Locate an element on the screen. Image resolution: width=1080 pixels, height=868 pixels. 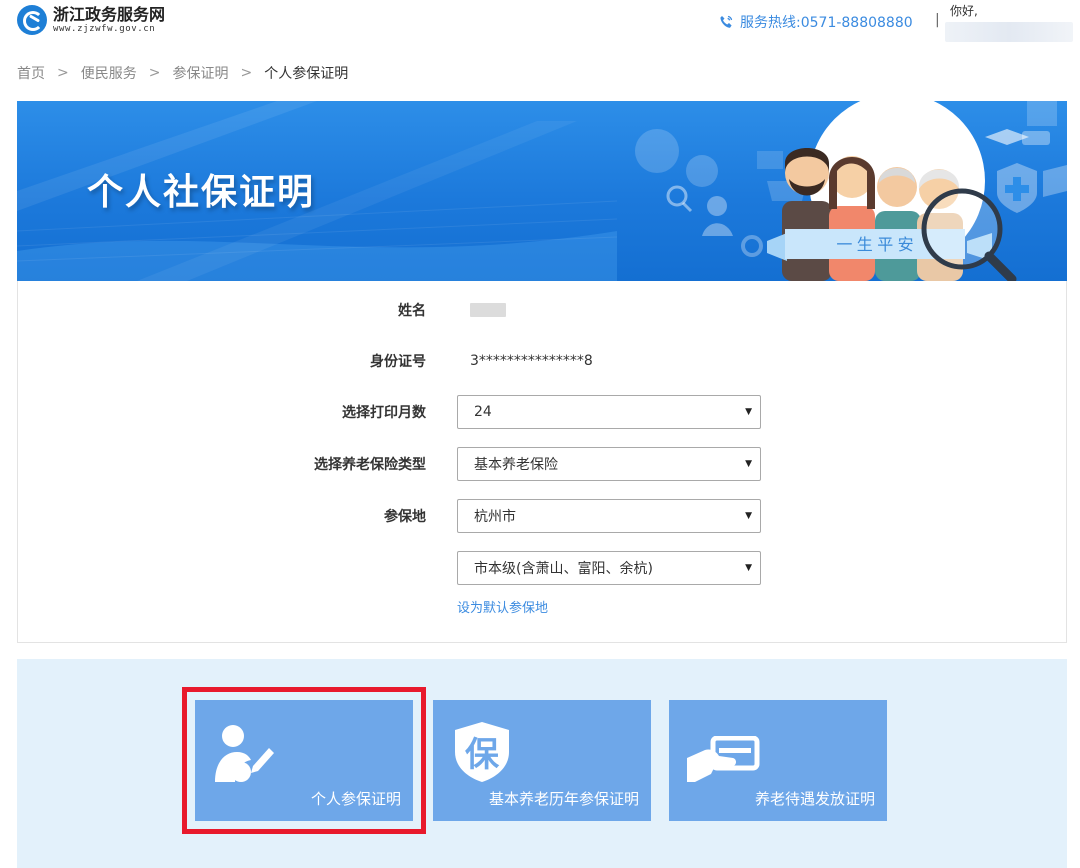
breadcrumb: 首页 > 便民服务 > 参保证明 > 个人参保证明 is located at coordinates (182, 73).